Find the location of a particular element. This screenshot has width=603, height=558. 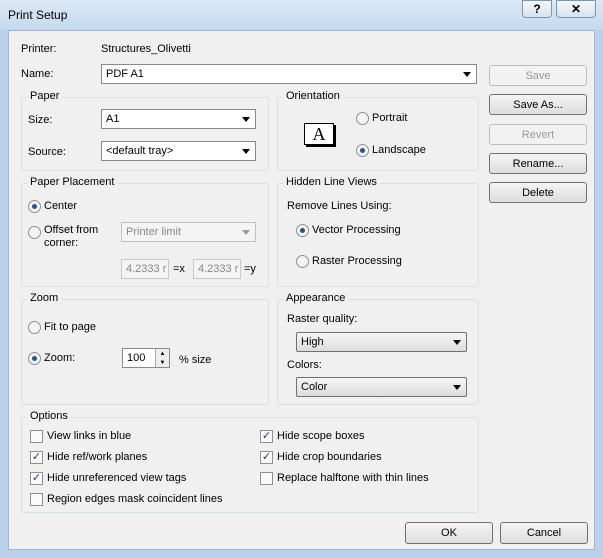

offset-y-value: 4.2333 r is located at coordinates (218, 269).